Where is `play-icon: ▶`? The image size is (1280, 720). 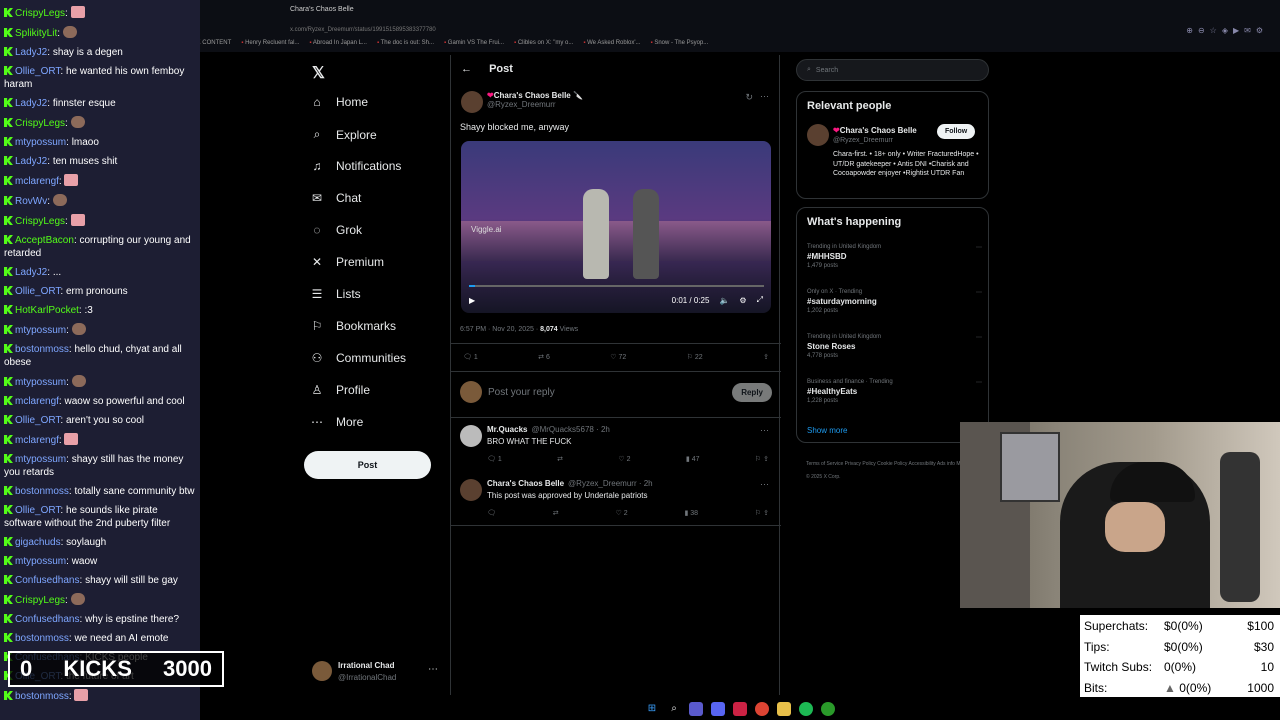
play-icon: ▶ is located at coordinates (472, 300).